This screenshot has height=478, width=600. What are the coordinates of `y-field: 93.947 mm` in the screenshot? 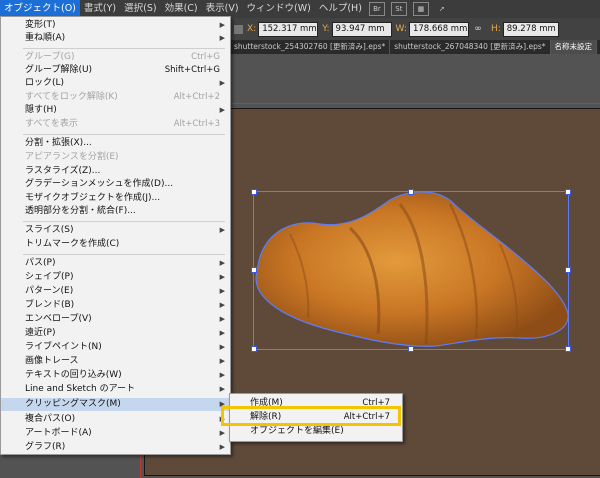 It's located at (361, 29).